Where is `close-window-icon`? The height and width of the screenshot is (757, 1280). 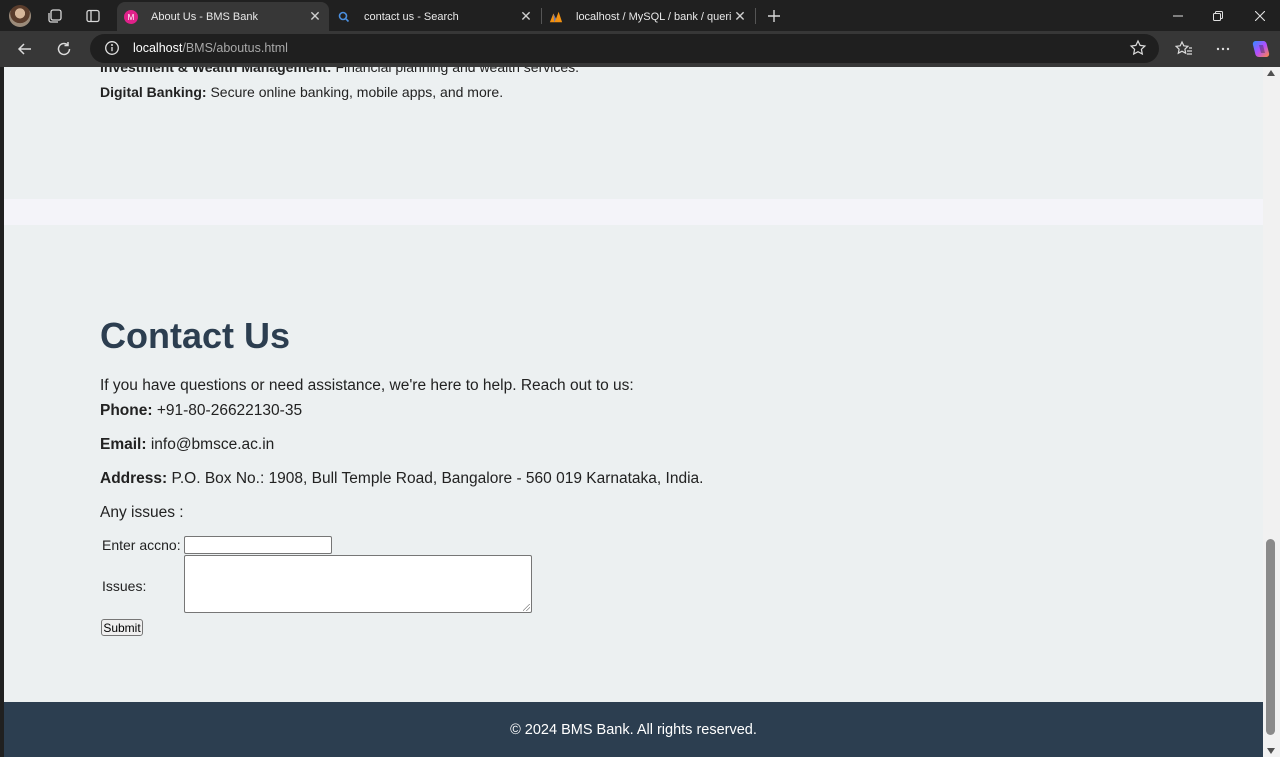
close-window-icon is located at coordinates (1260, 15).